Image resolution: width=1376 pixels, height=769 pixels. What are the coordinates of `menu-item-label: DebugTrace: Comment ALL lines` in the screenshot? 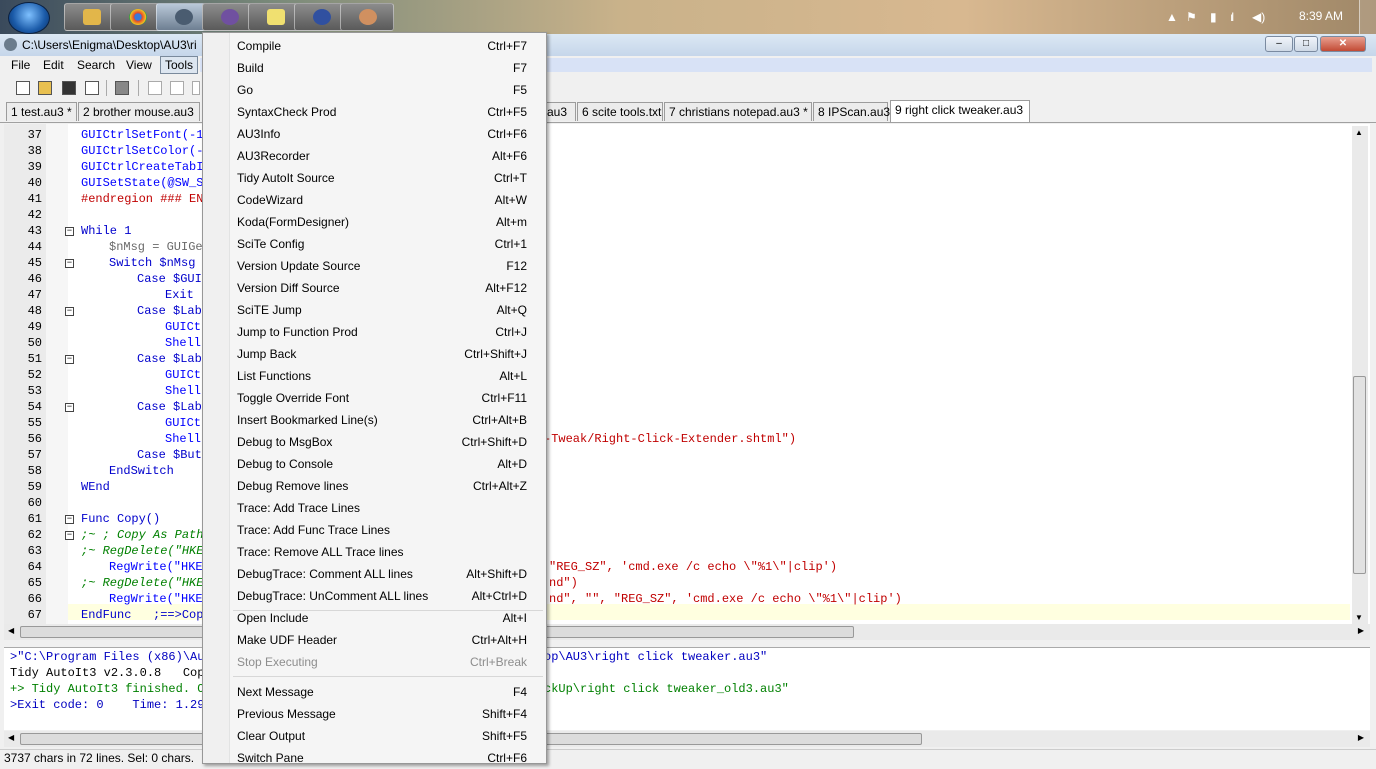 It's located at (325, 574).